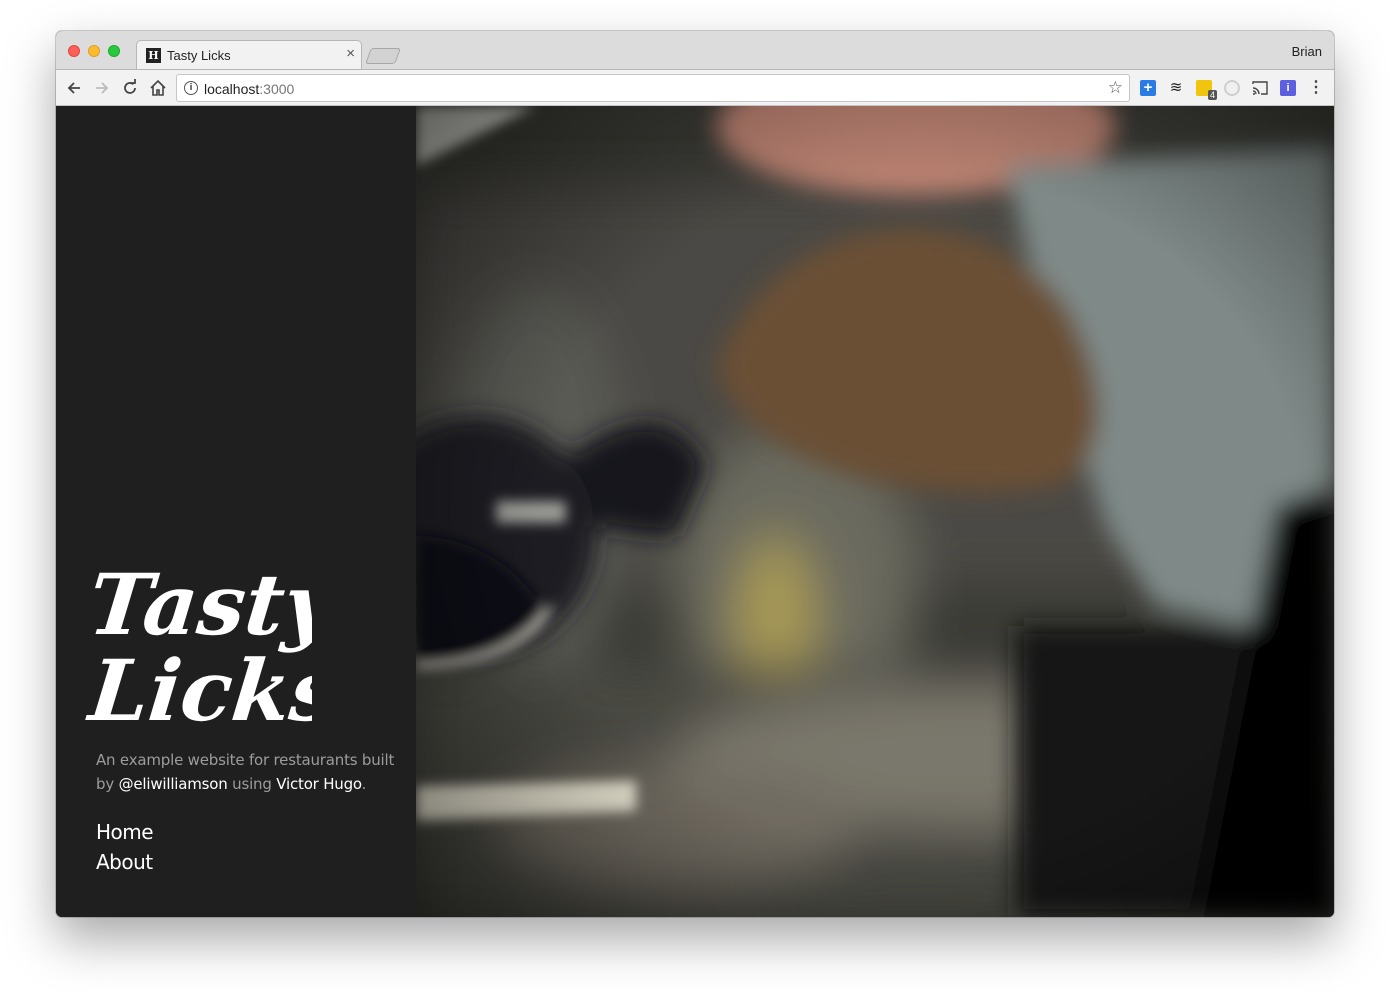 This screenshot has width=1390, height=997. I want to click on forward-icon, so click(102, 88).